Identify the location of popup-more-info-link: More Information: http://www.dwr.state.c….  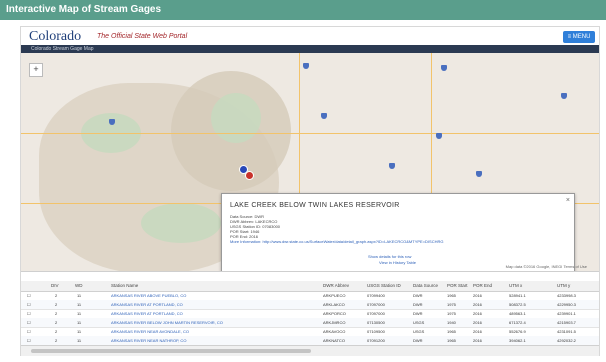
(398, 241).